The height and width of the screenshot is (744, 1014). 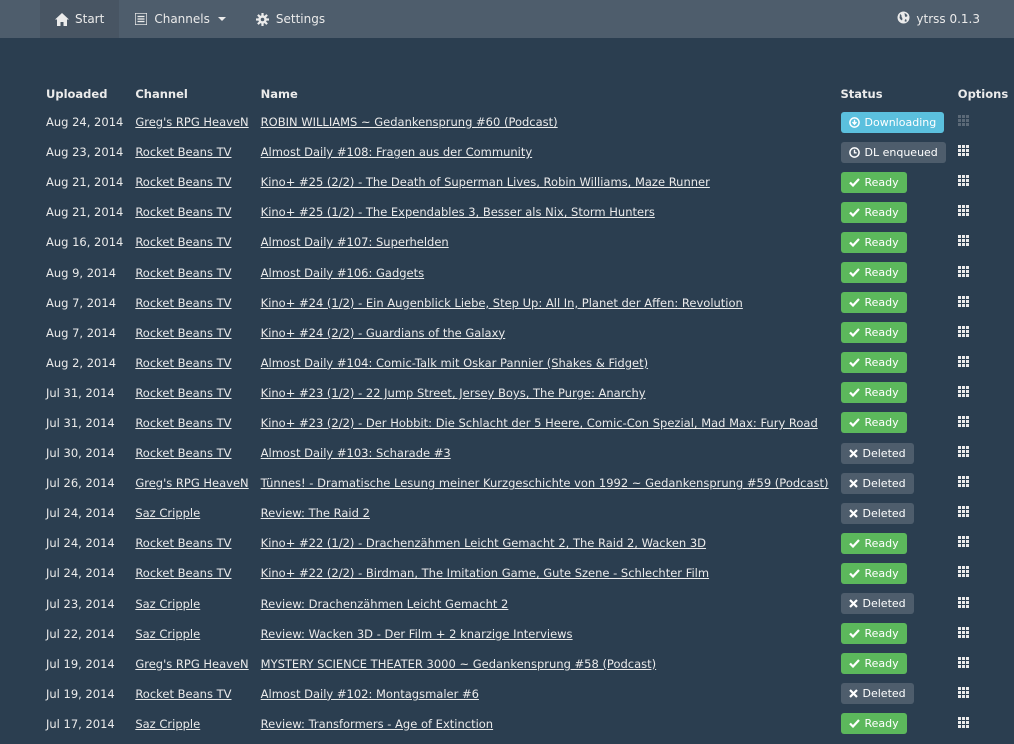 I want to click on nav-settings: Settings, so click(x=290, y=19).